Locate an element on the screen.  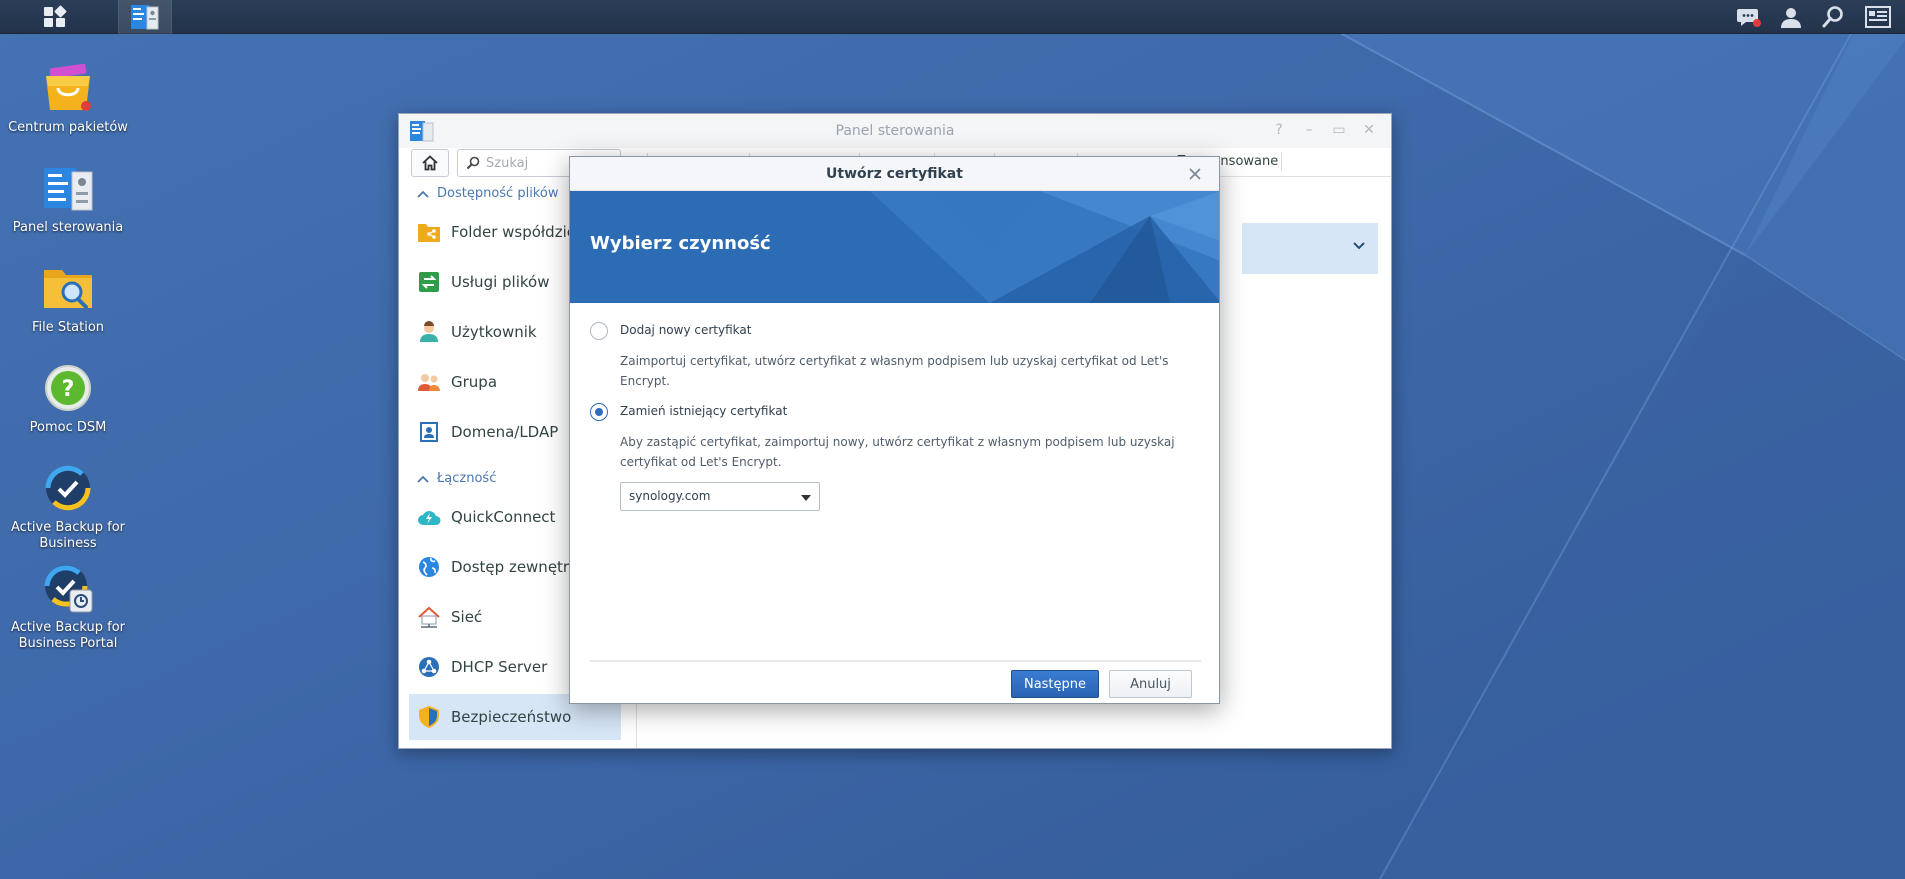
domain-ldap-icon is located at coordinates (429, 432).